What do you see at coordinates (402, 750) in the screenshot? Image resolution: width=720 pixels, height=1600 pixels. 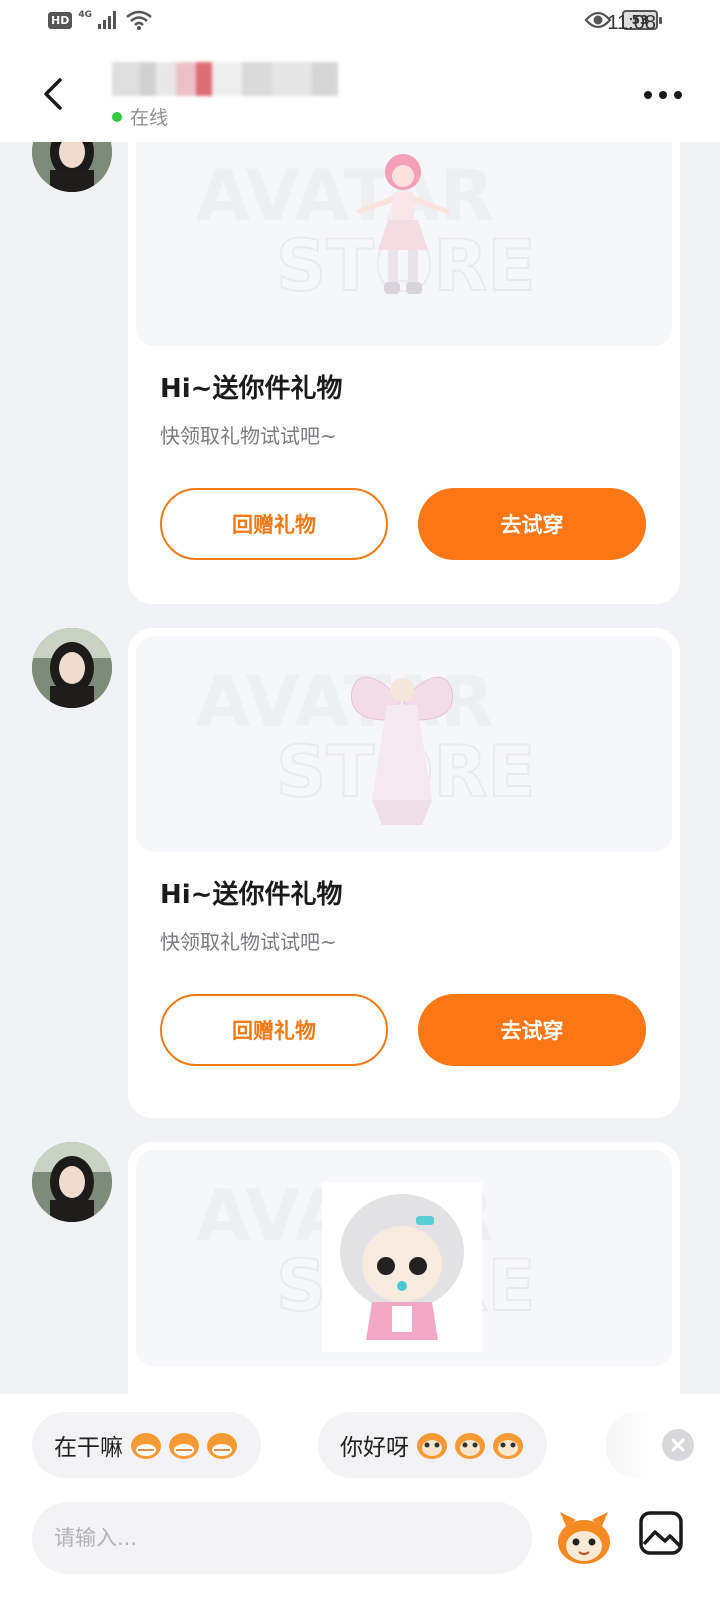 I see `gift-fairy-outfit-figure` at bounding box center [402, 750].